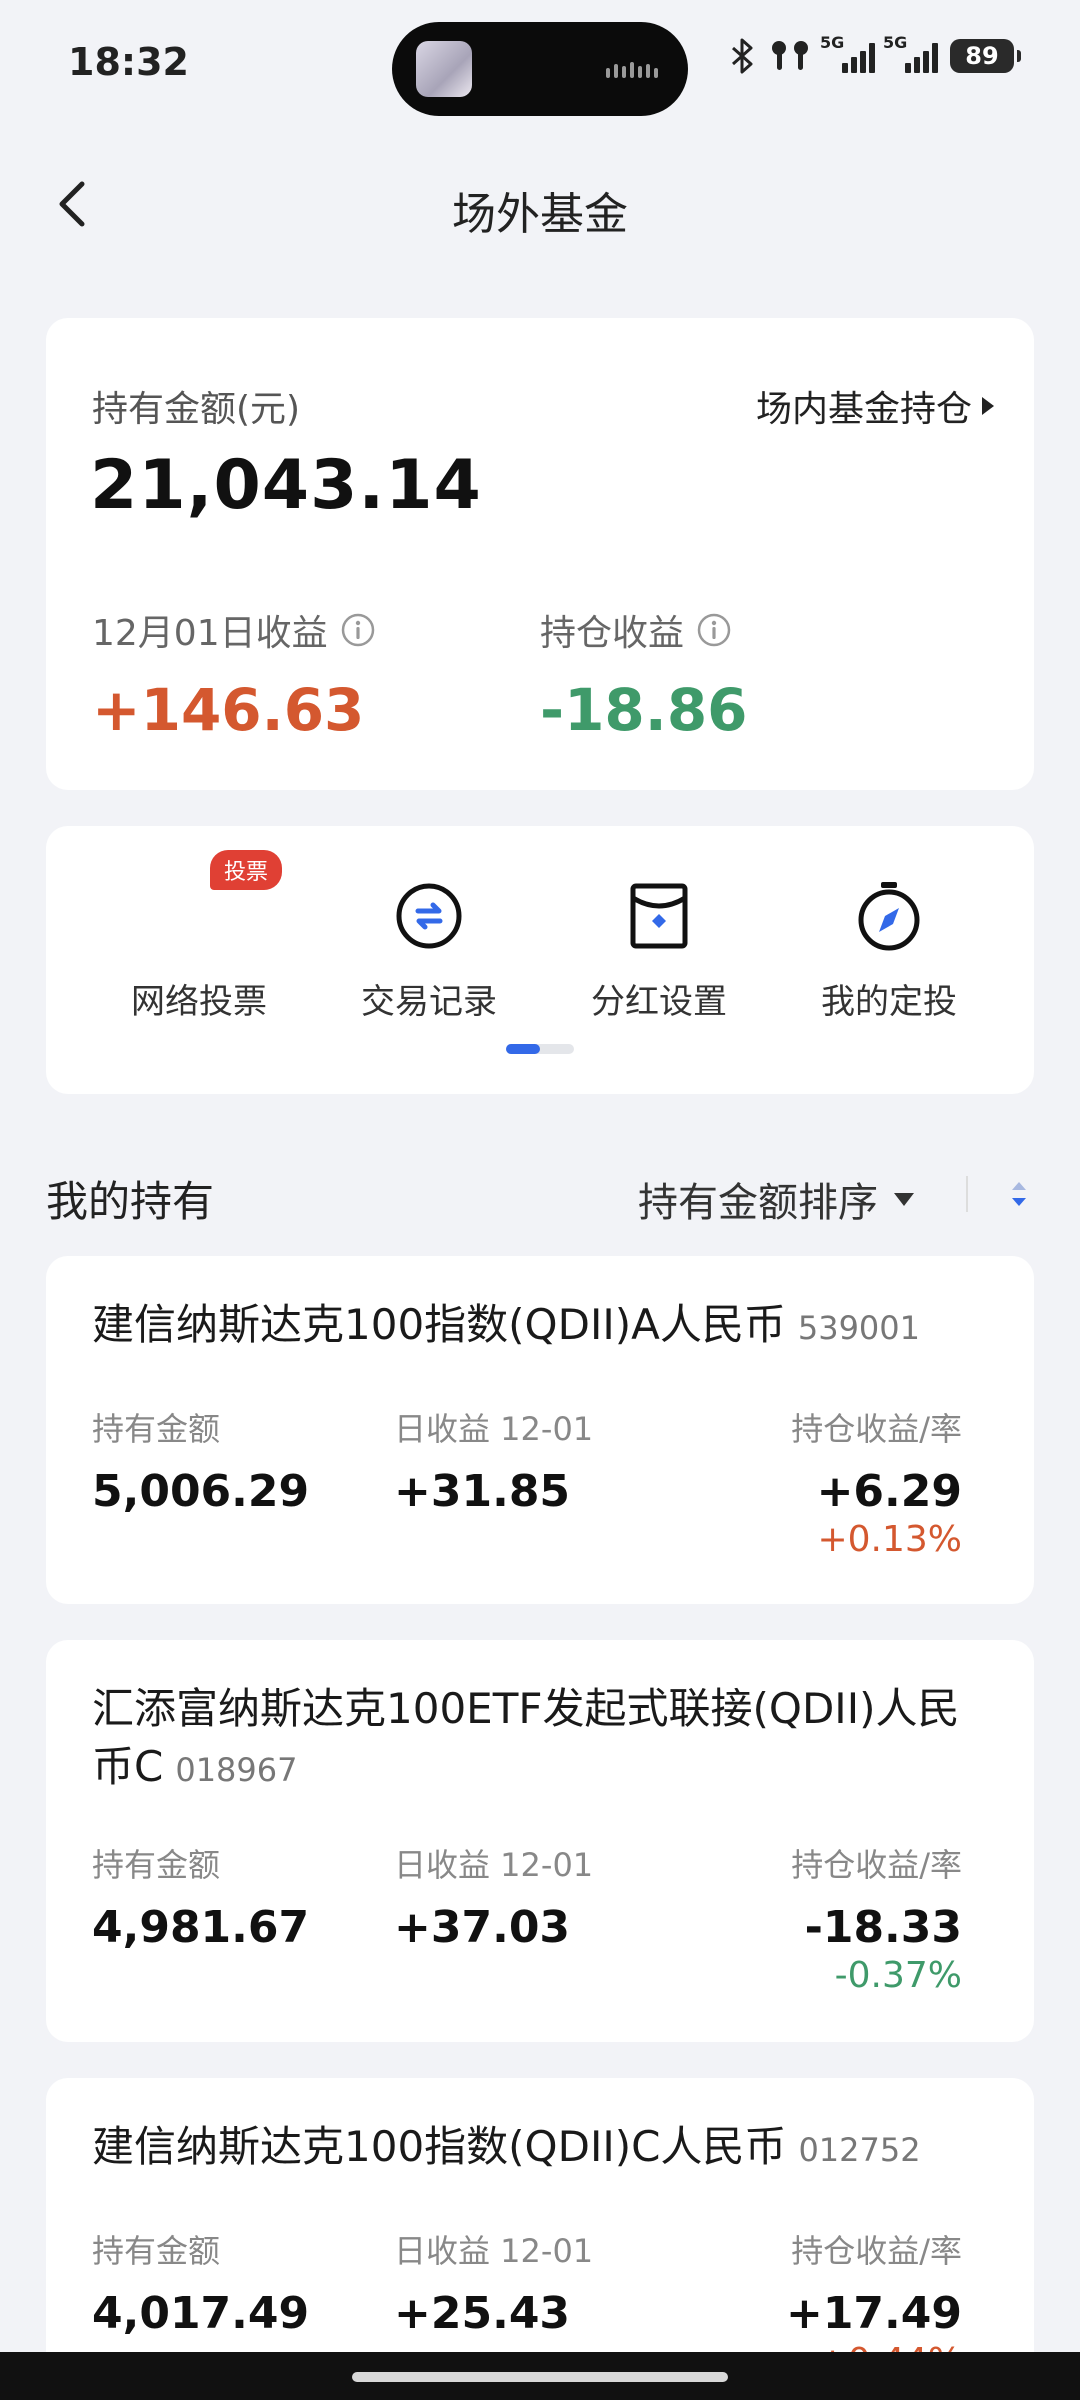 The height and width of the screenshot is (2400, 1080). I want to click on fund-name: 建信纳斯达克100指数(QDII)A人民币, so click(439, 1324).